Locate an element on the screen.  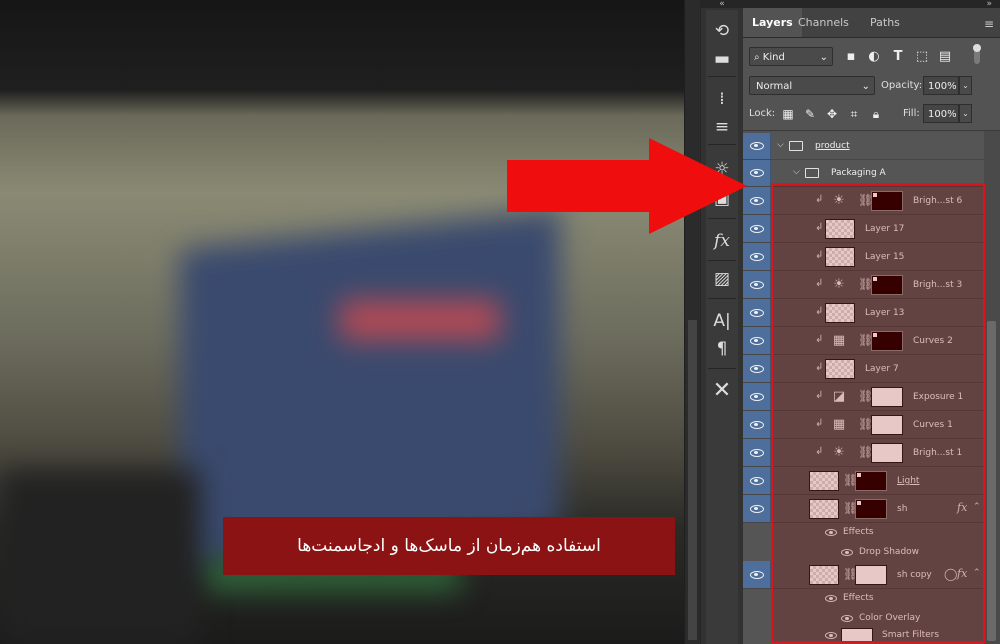
collapse-panel-icon: » is located at coordinates (871, 4).